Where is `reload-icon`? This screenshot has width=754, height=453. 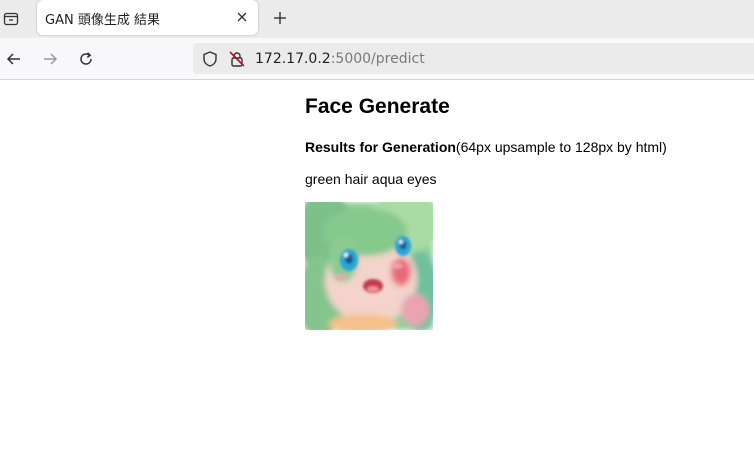 reload-icon is located at coordinates (86, 58).